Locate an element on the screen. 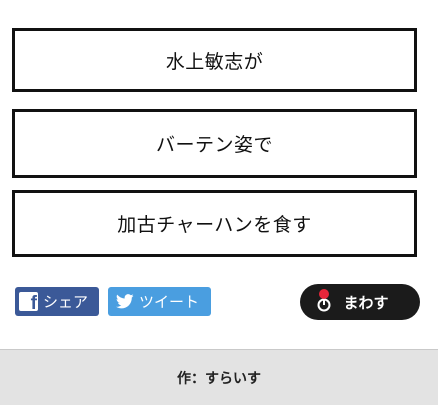  slot-1: 水上敏志が is located at coordinates (214, 60).